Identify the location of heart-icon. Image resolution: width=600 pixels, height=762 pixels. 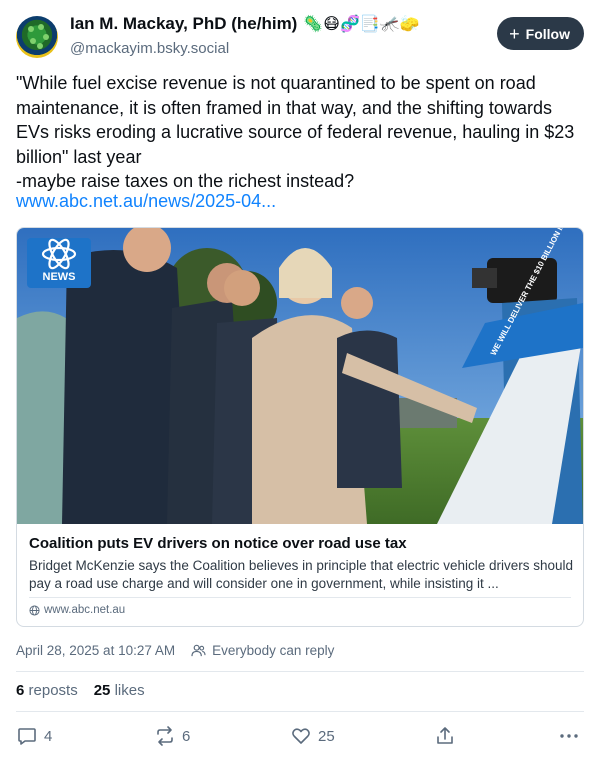
(301, 736).